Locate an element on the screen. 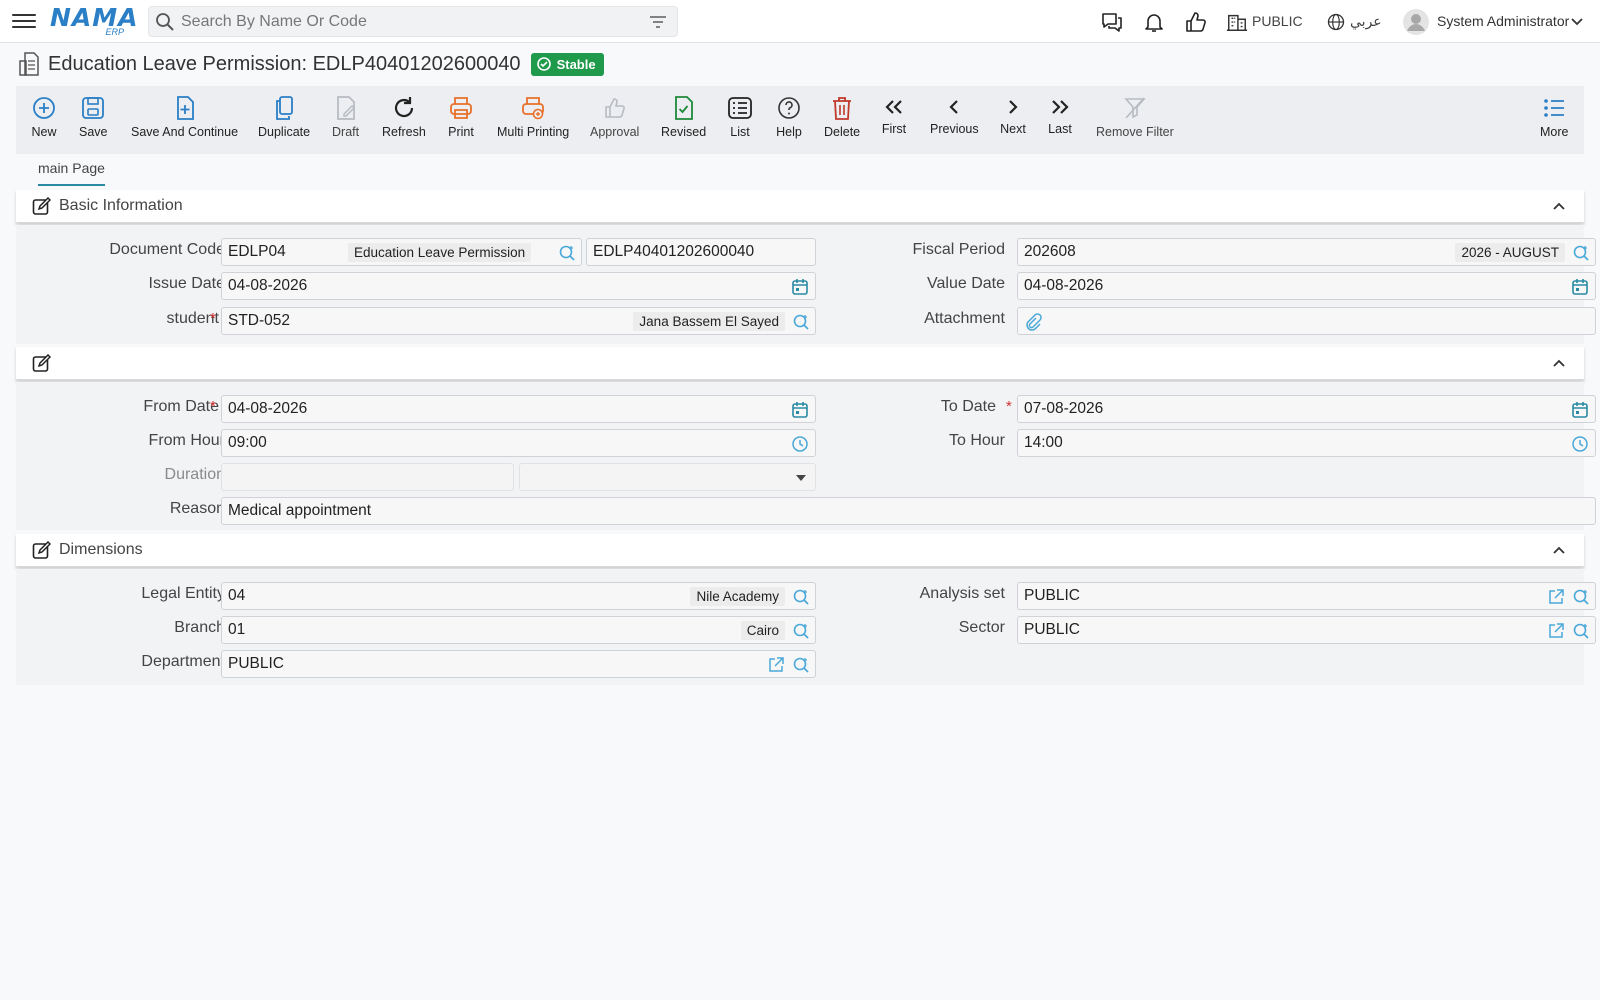  search-box is located at coordinates (413, 21).